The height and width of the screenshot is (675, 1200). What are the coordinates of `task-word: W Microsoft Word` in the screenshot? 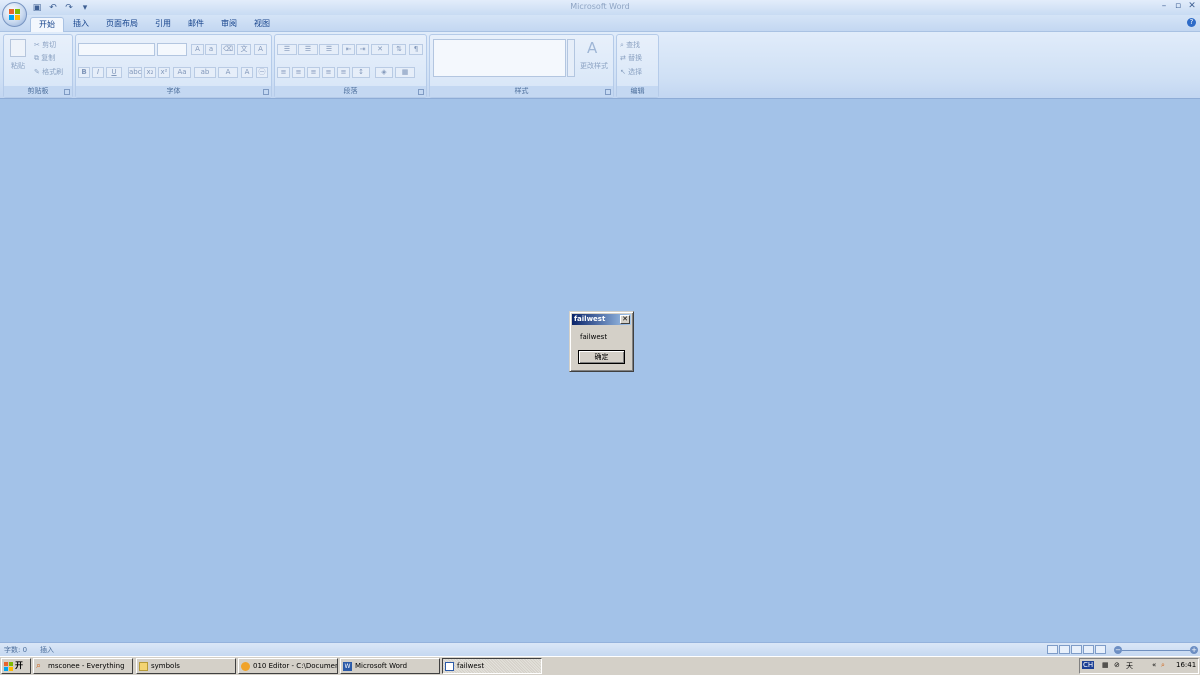 It's located at (390, 666).